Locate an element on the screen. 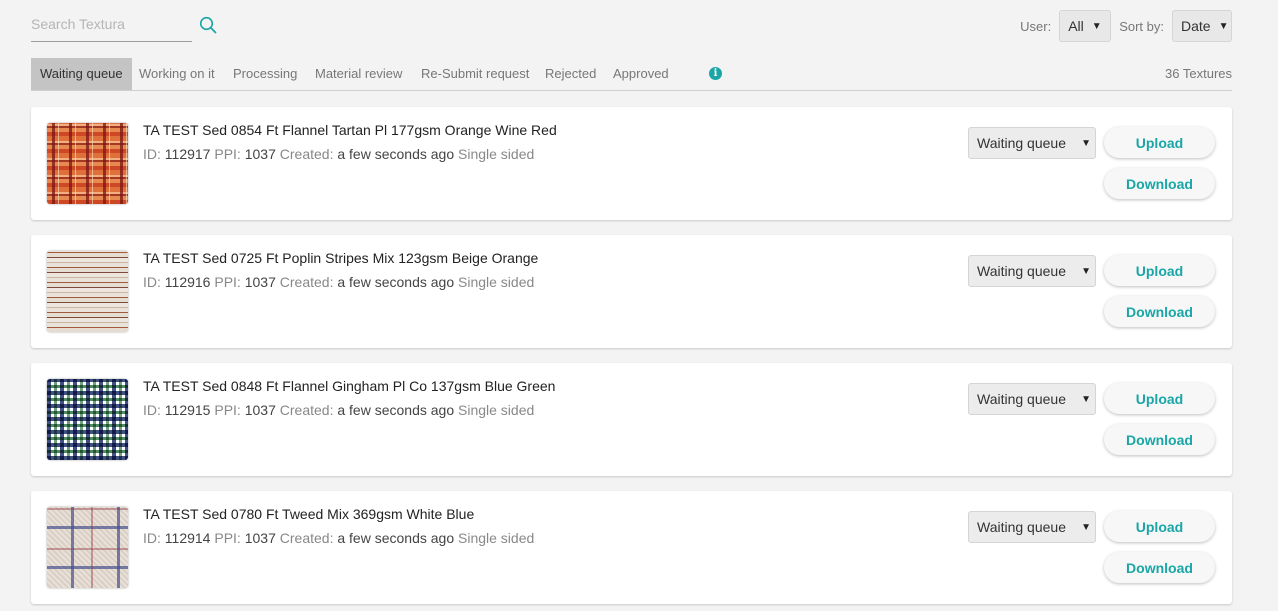  texture-id: 112917 is located at coordinates (187, 154).